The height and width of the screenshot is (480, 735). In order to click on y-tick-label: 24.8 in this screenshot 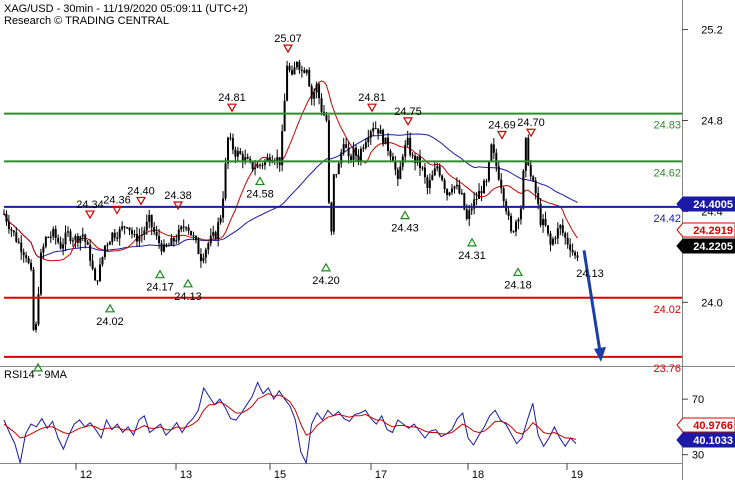, I will do `click(711, 121)`.